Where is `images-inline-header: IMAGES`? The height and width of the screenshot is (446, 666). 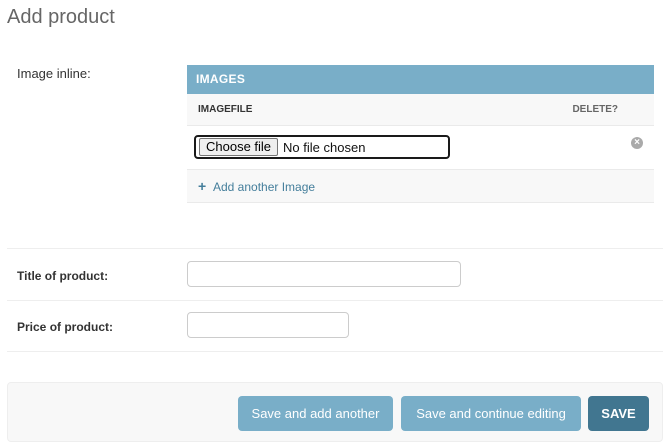 images-inline-header: IMAGES is located at coordinates (420, 79).